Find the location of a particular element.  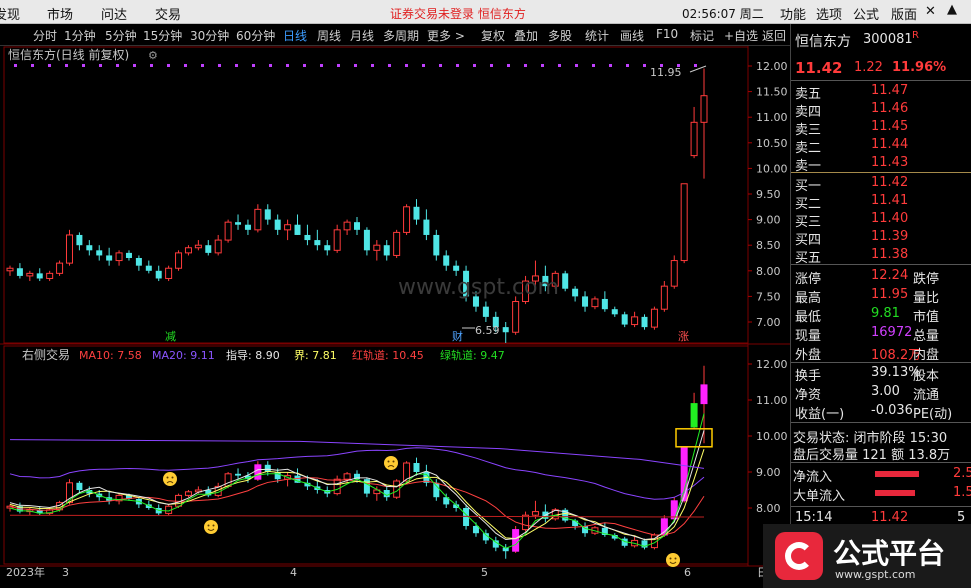

y-tick-label-5: 9.50 is located at coordinates (768, 194).